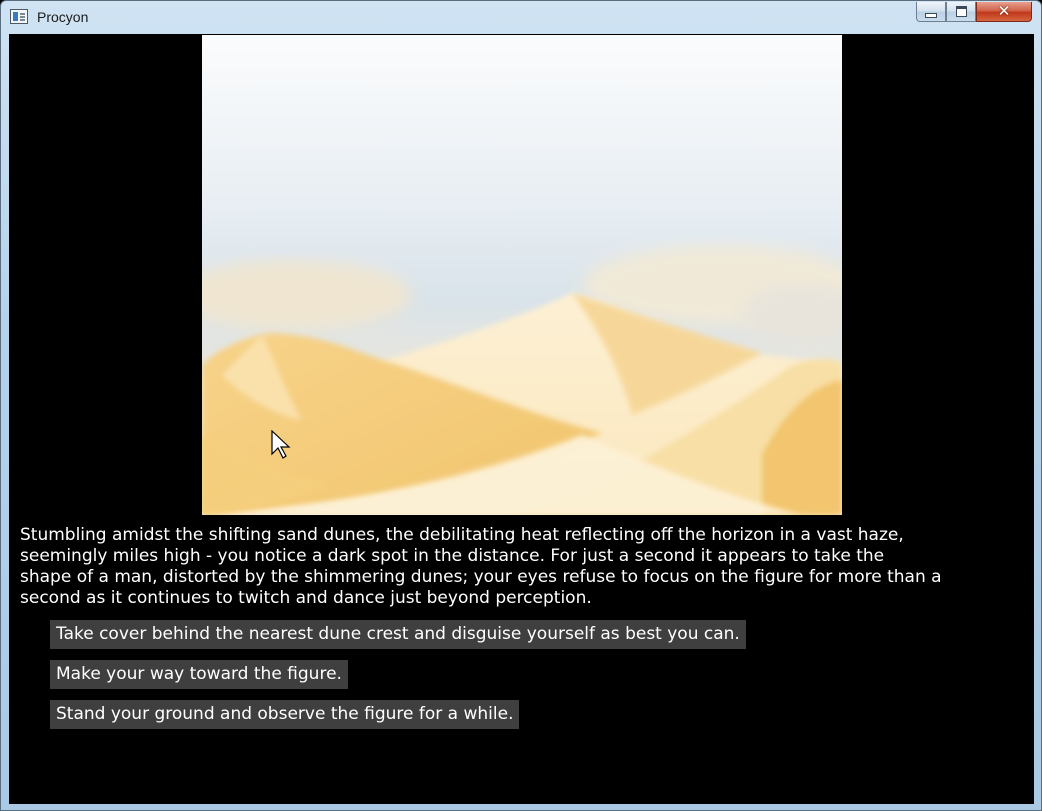 The width and height of the screenshot is (1042, 811). Describe the element at coordinates (63, 17) in the screenshot. I see `window-title: Procyon` at that location.